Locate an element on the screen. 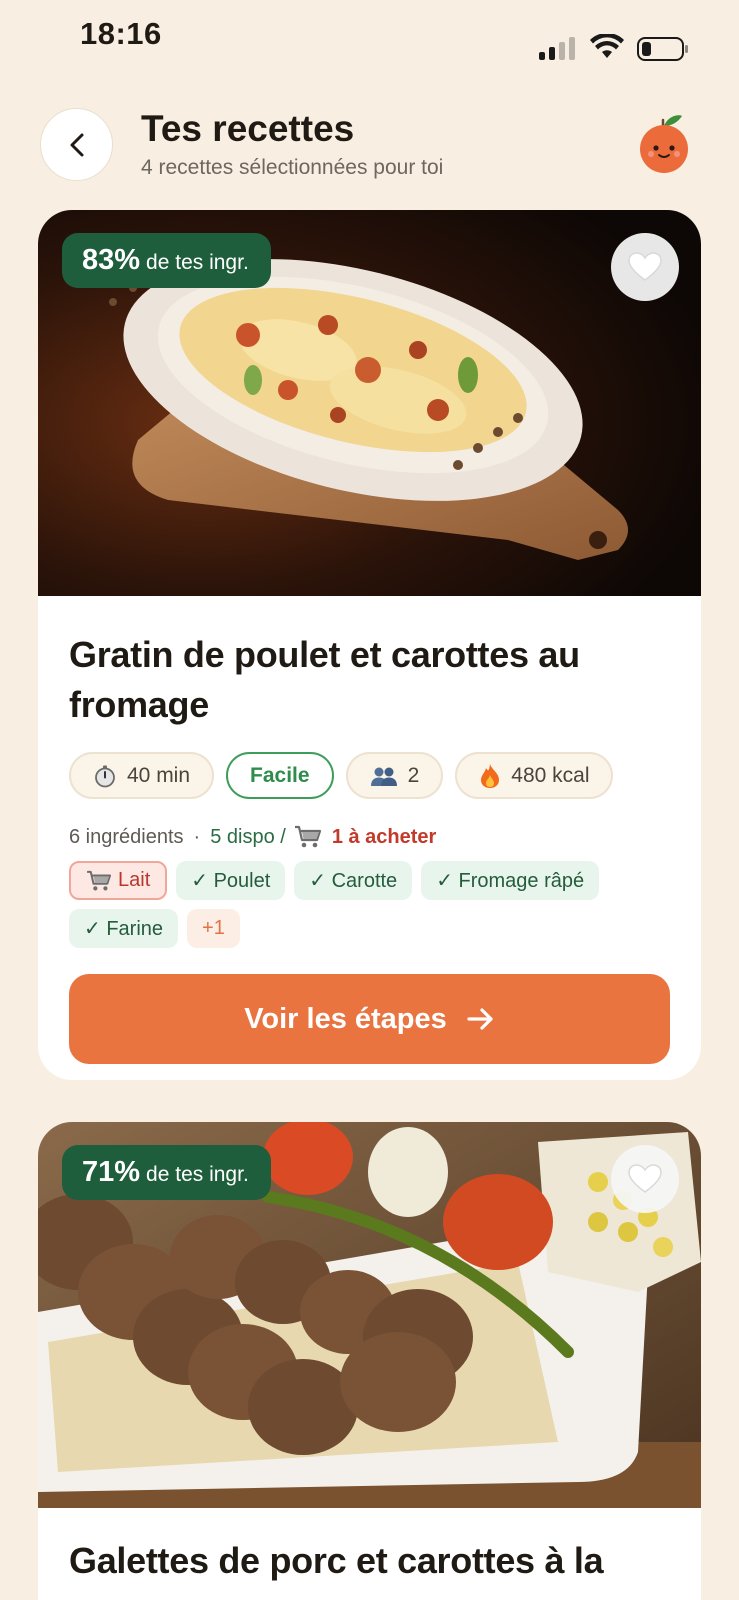  mascot-orange-icon is located at coordinates (664, 143).